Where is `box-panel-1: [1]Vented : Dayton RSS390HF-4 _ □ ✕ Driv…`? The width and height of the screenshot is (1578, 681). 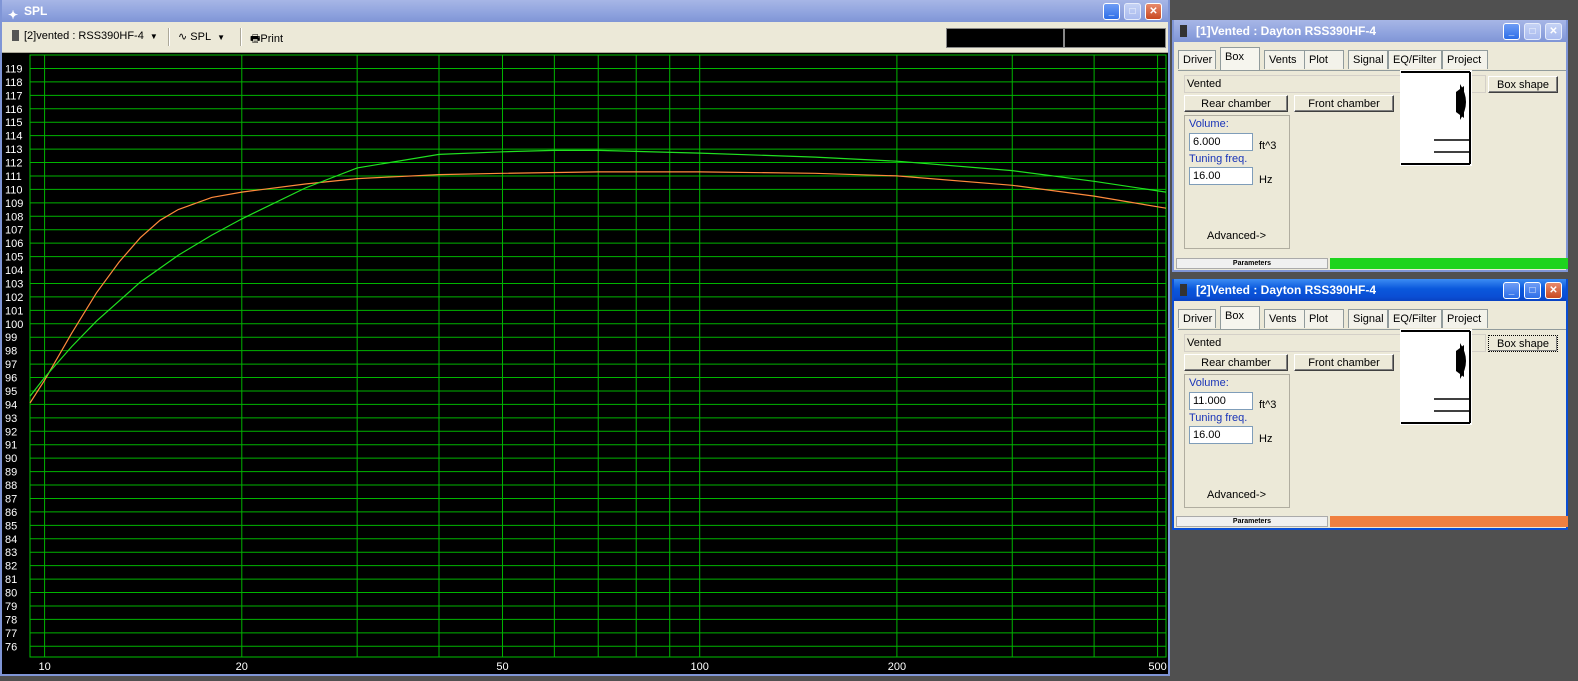
box-panel-1: [1]Vented : Dayton RSS390HF-4 _ □ ✕ Driv… is located at coordinates (1370, 146).